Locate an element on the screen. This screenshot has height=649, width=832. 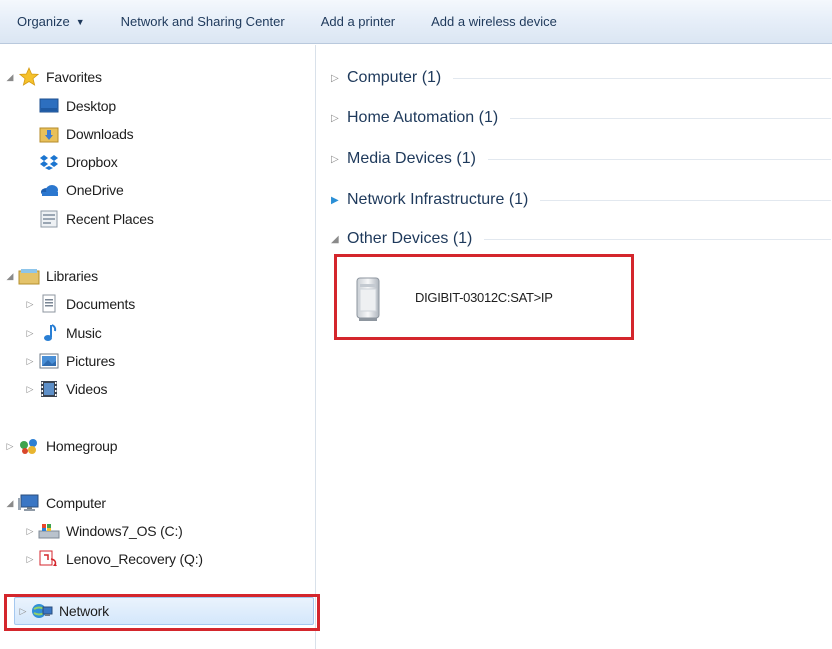
music-icon is located at coordinates (49, 333).